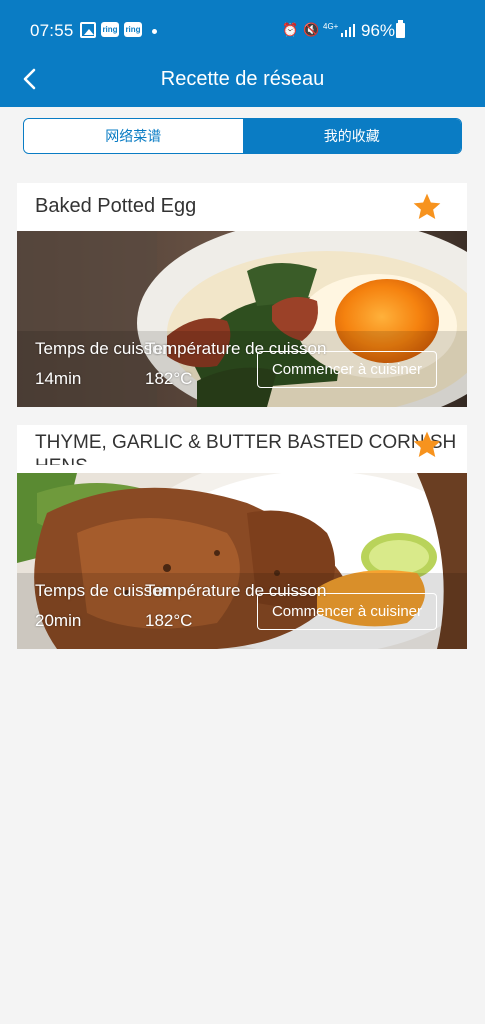 The image size is (485, 1024). I want to click on status-bar: 07:55 ring ring ⏰ 🔇 4G+ 96%, so click(242, 30).